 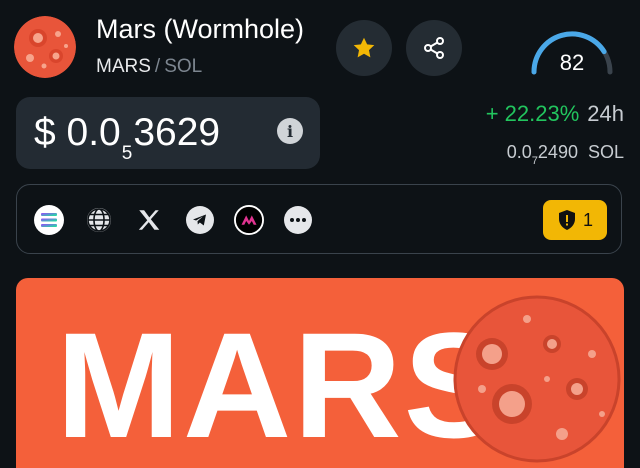 What do you see at coordinates (566, 220) in the screenshot?
I see `shield-warning-icon` at bounding box center [566, 220].